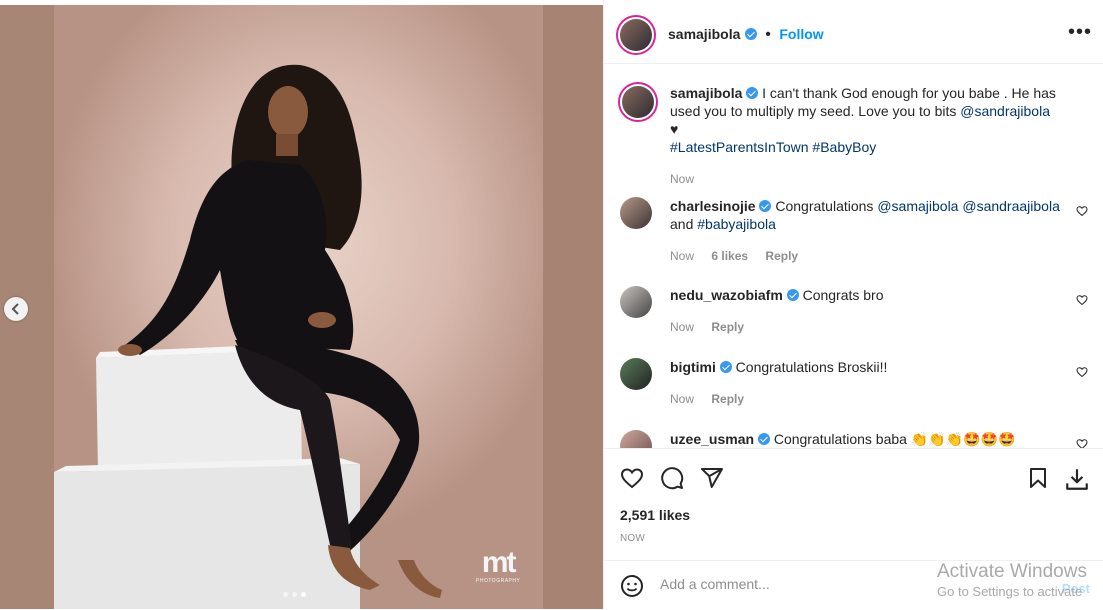  Describe the element at coordinates (865, 311) in the screenshot. I see `comment-body: nedu_wazobiafm Congrats bro Now Reply` at that location.